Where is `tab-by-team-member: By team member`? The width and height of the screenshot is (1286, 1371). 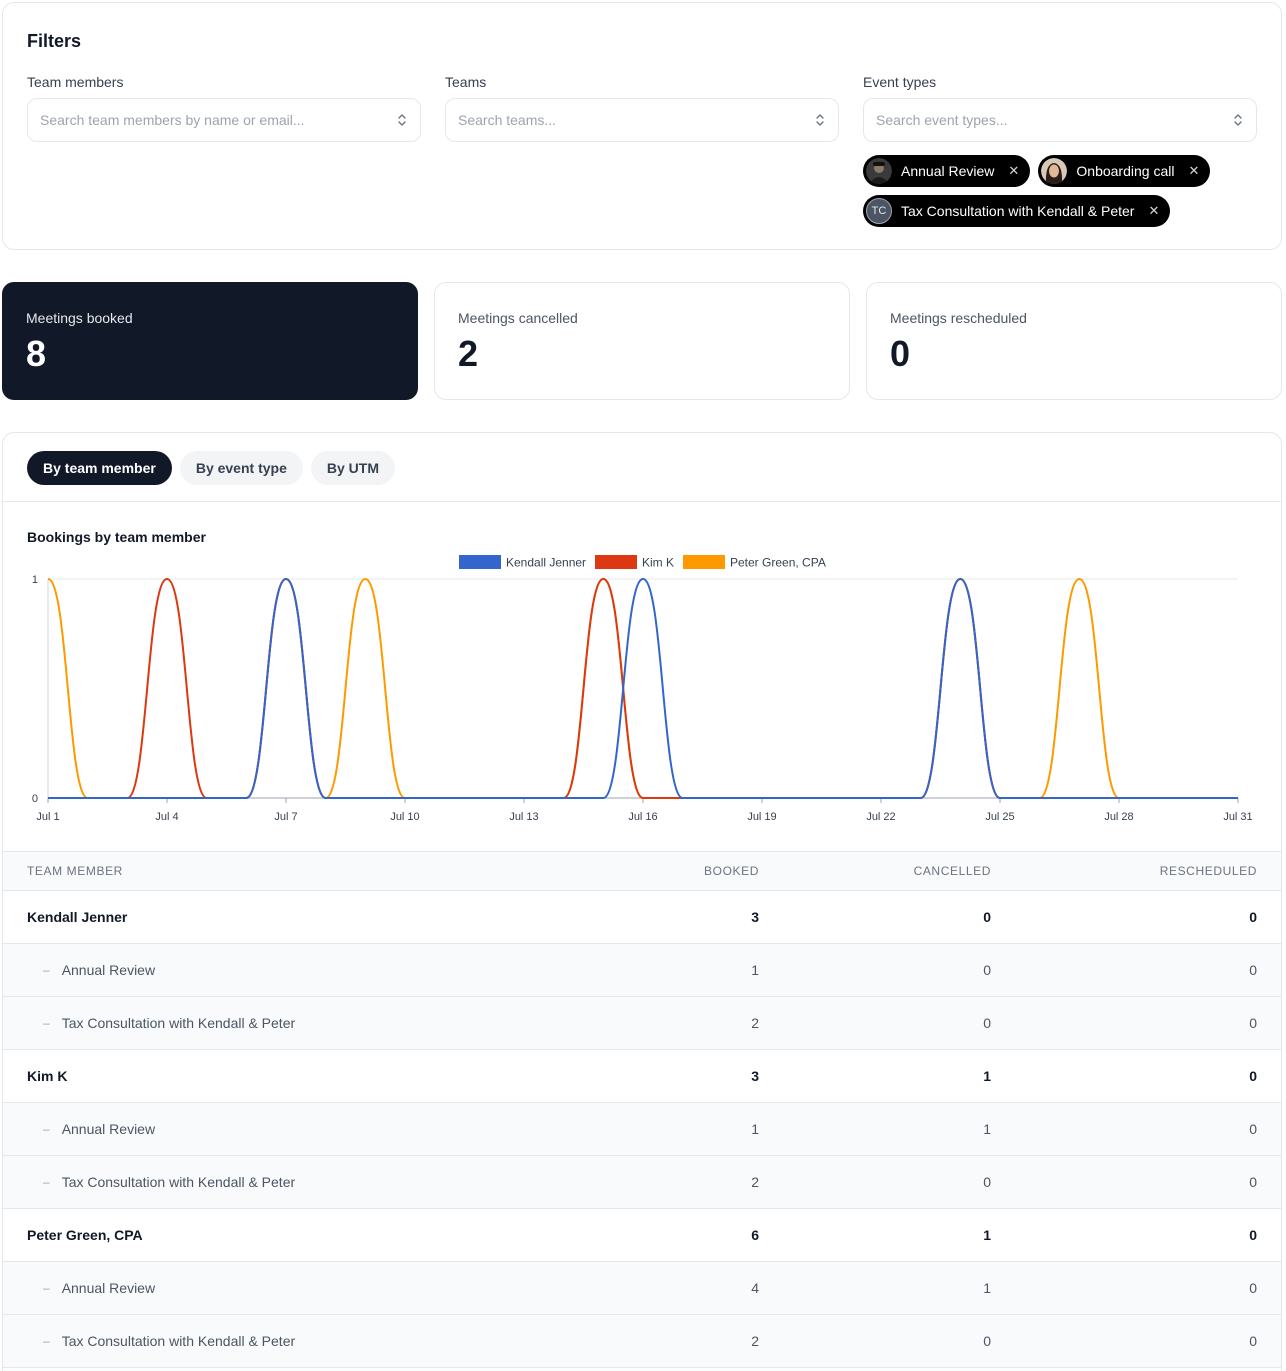
tab-by-team-member: By team member is located at coordinates (99, 468).